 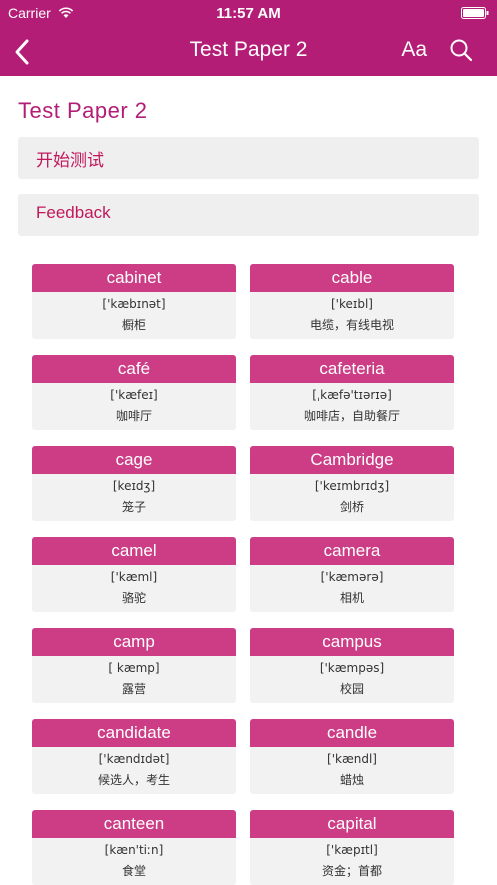 I want to click on word-card: campus ['kæmpəs] 校园, so click(x=352, y=665).